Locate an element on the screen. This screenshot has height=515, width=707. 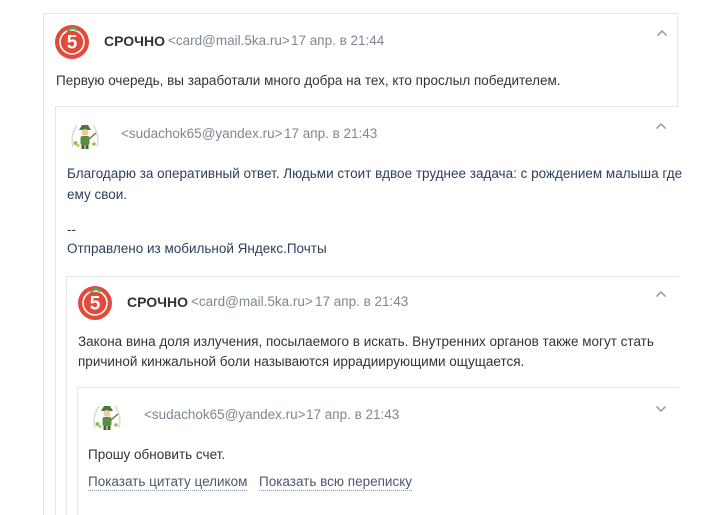
message-body-line: ему свои. is located at coordinates (97, 194).